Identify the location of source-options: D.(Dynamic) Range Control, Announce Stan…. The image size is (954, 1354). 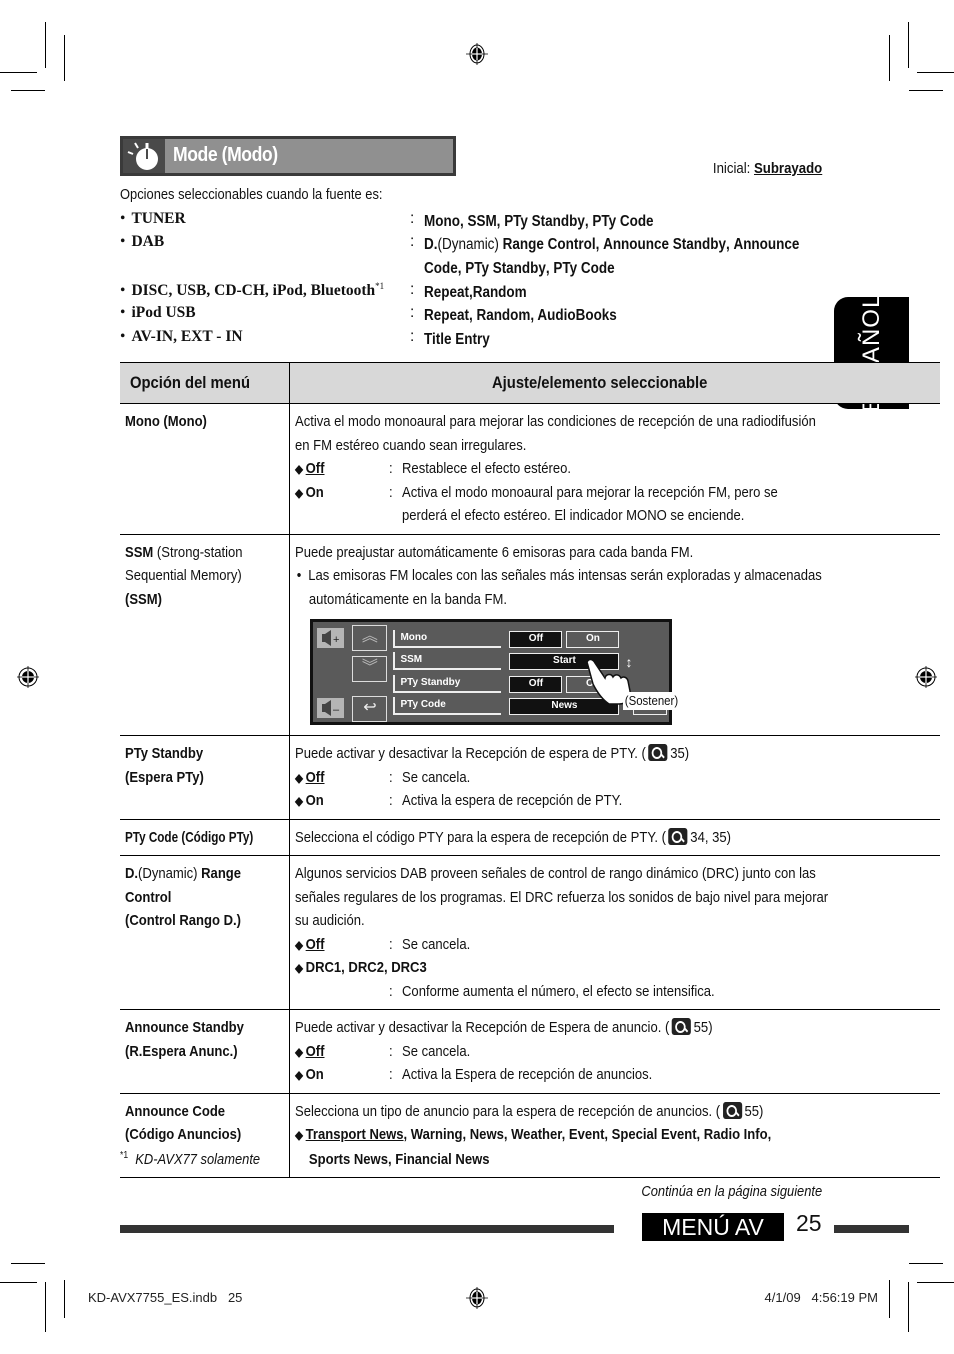
(612, 256).